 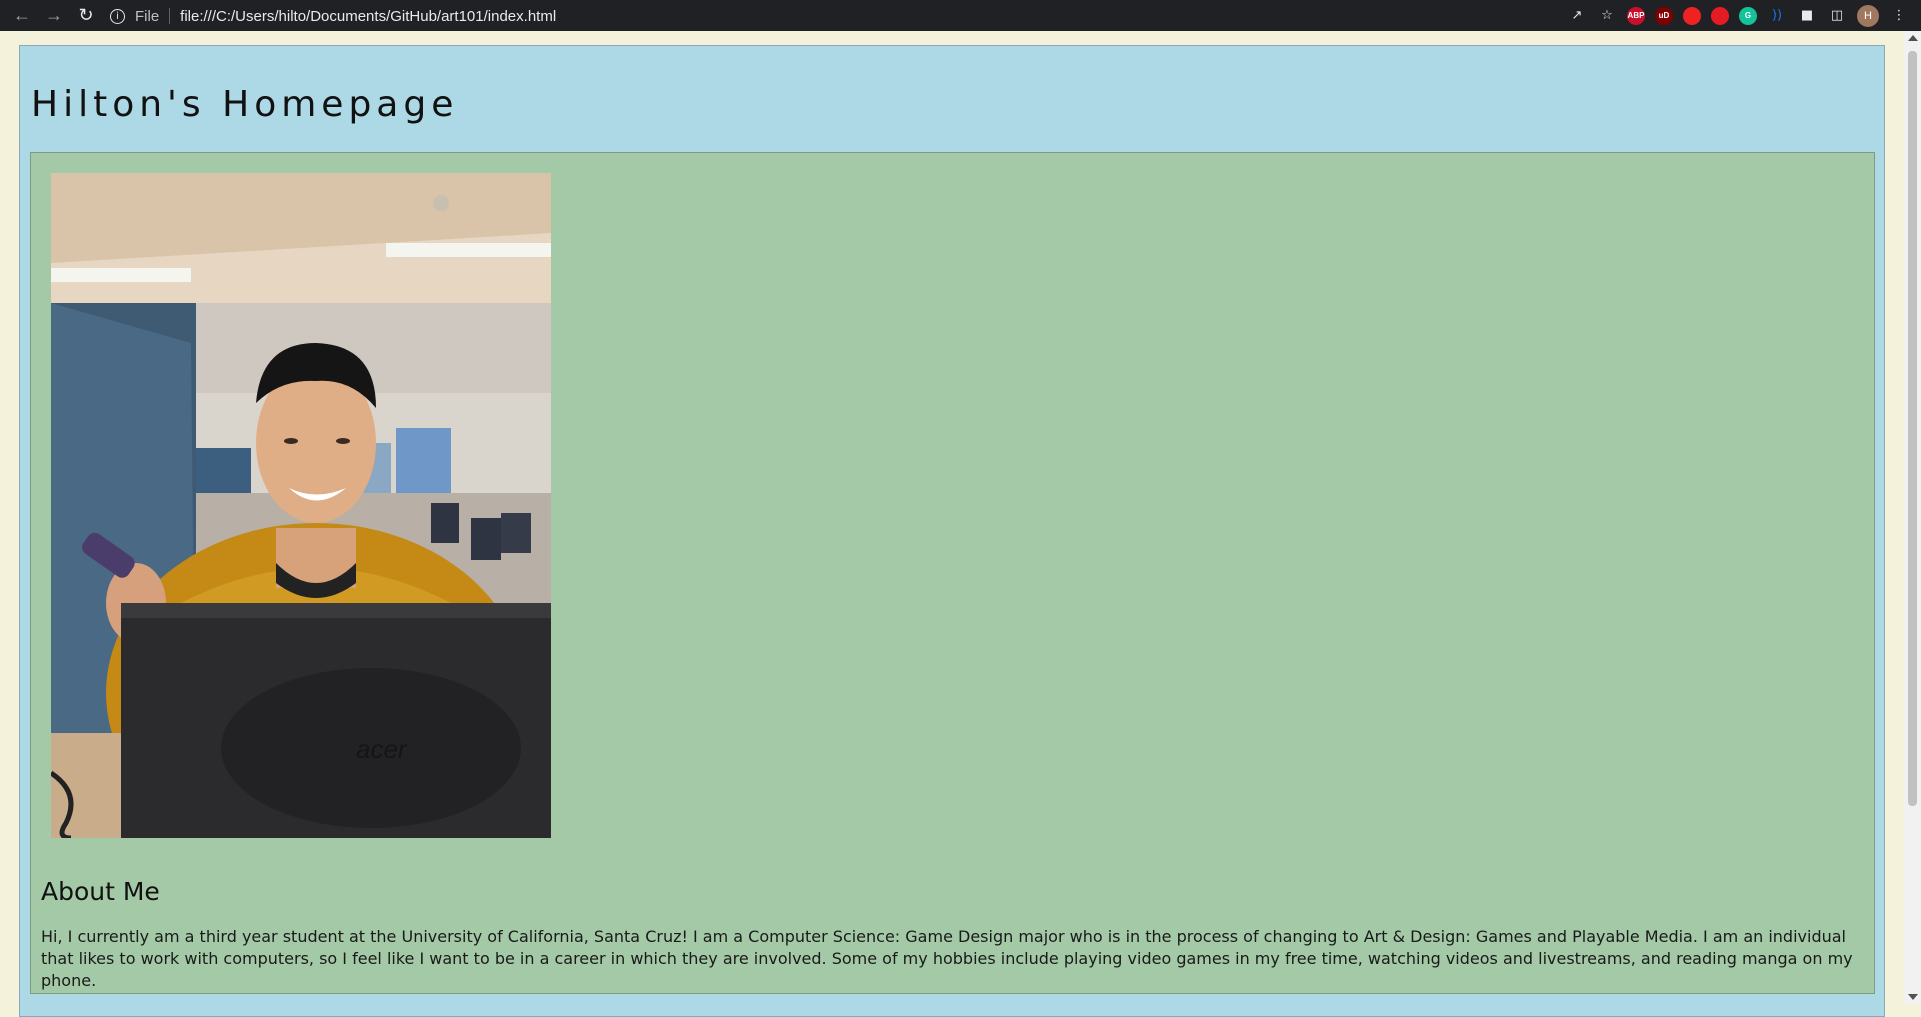 I want to click on adblock-extension-icon: ABP, so click(x=1636, y=15).